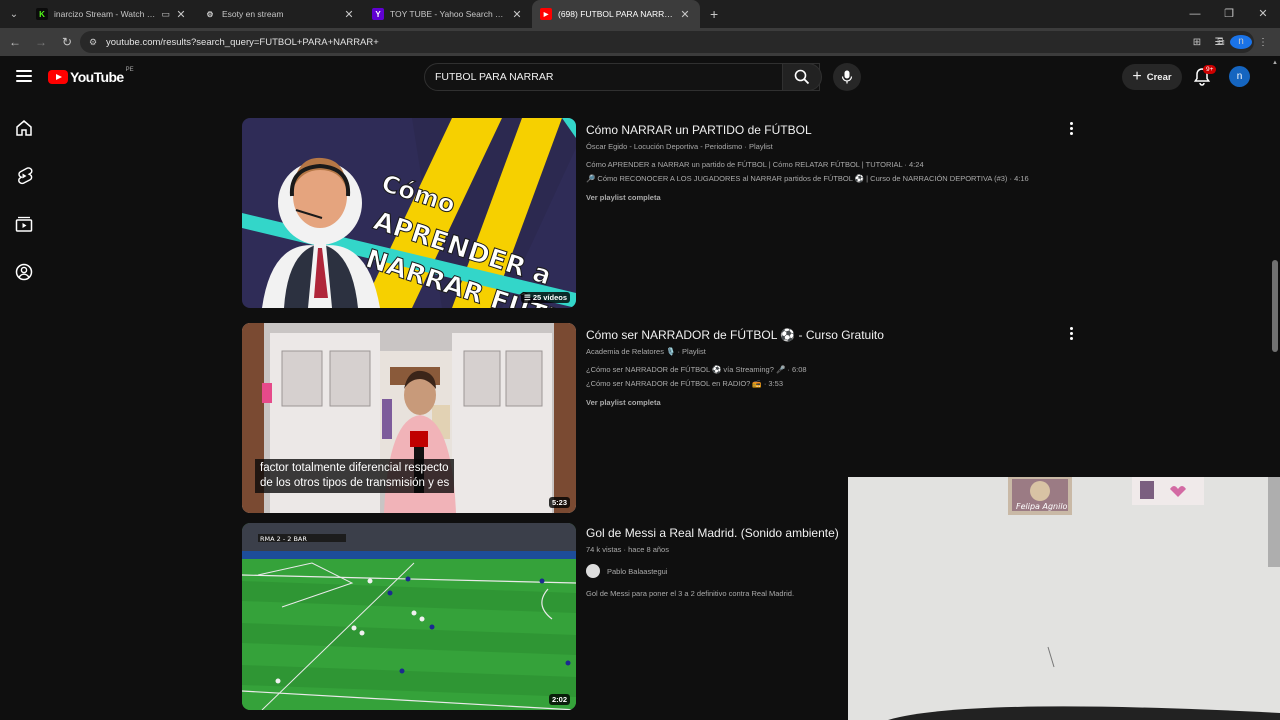 This screenshot has width=1280, height=720. What do you see at coordinates (1275, 306) in the screenshot?
I see `scrollbar-thumb` at bounding box center [1275, 306].